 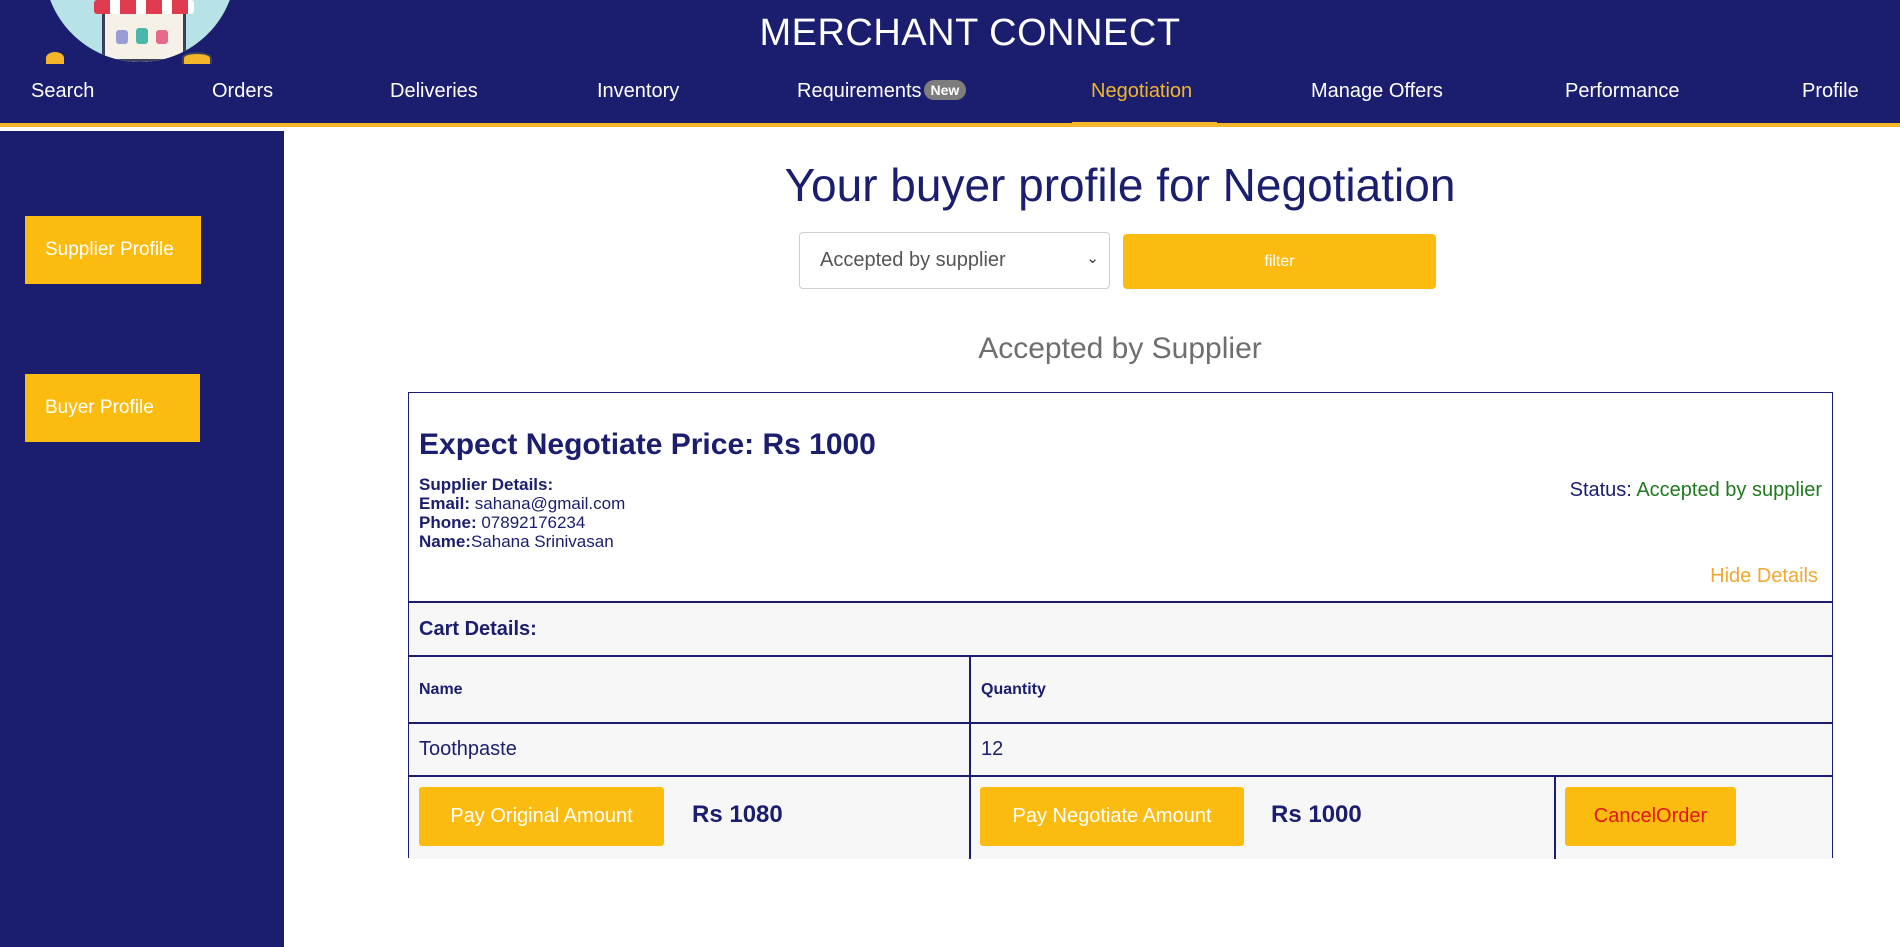 I want to click on status-filter-select: Accepted by supplier ⌄, so click(x=954, y=260).